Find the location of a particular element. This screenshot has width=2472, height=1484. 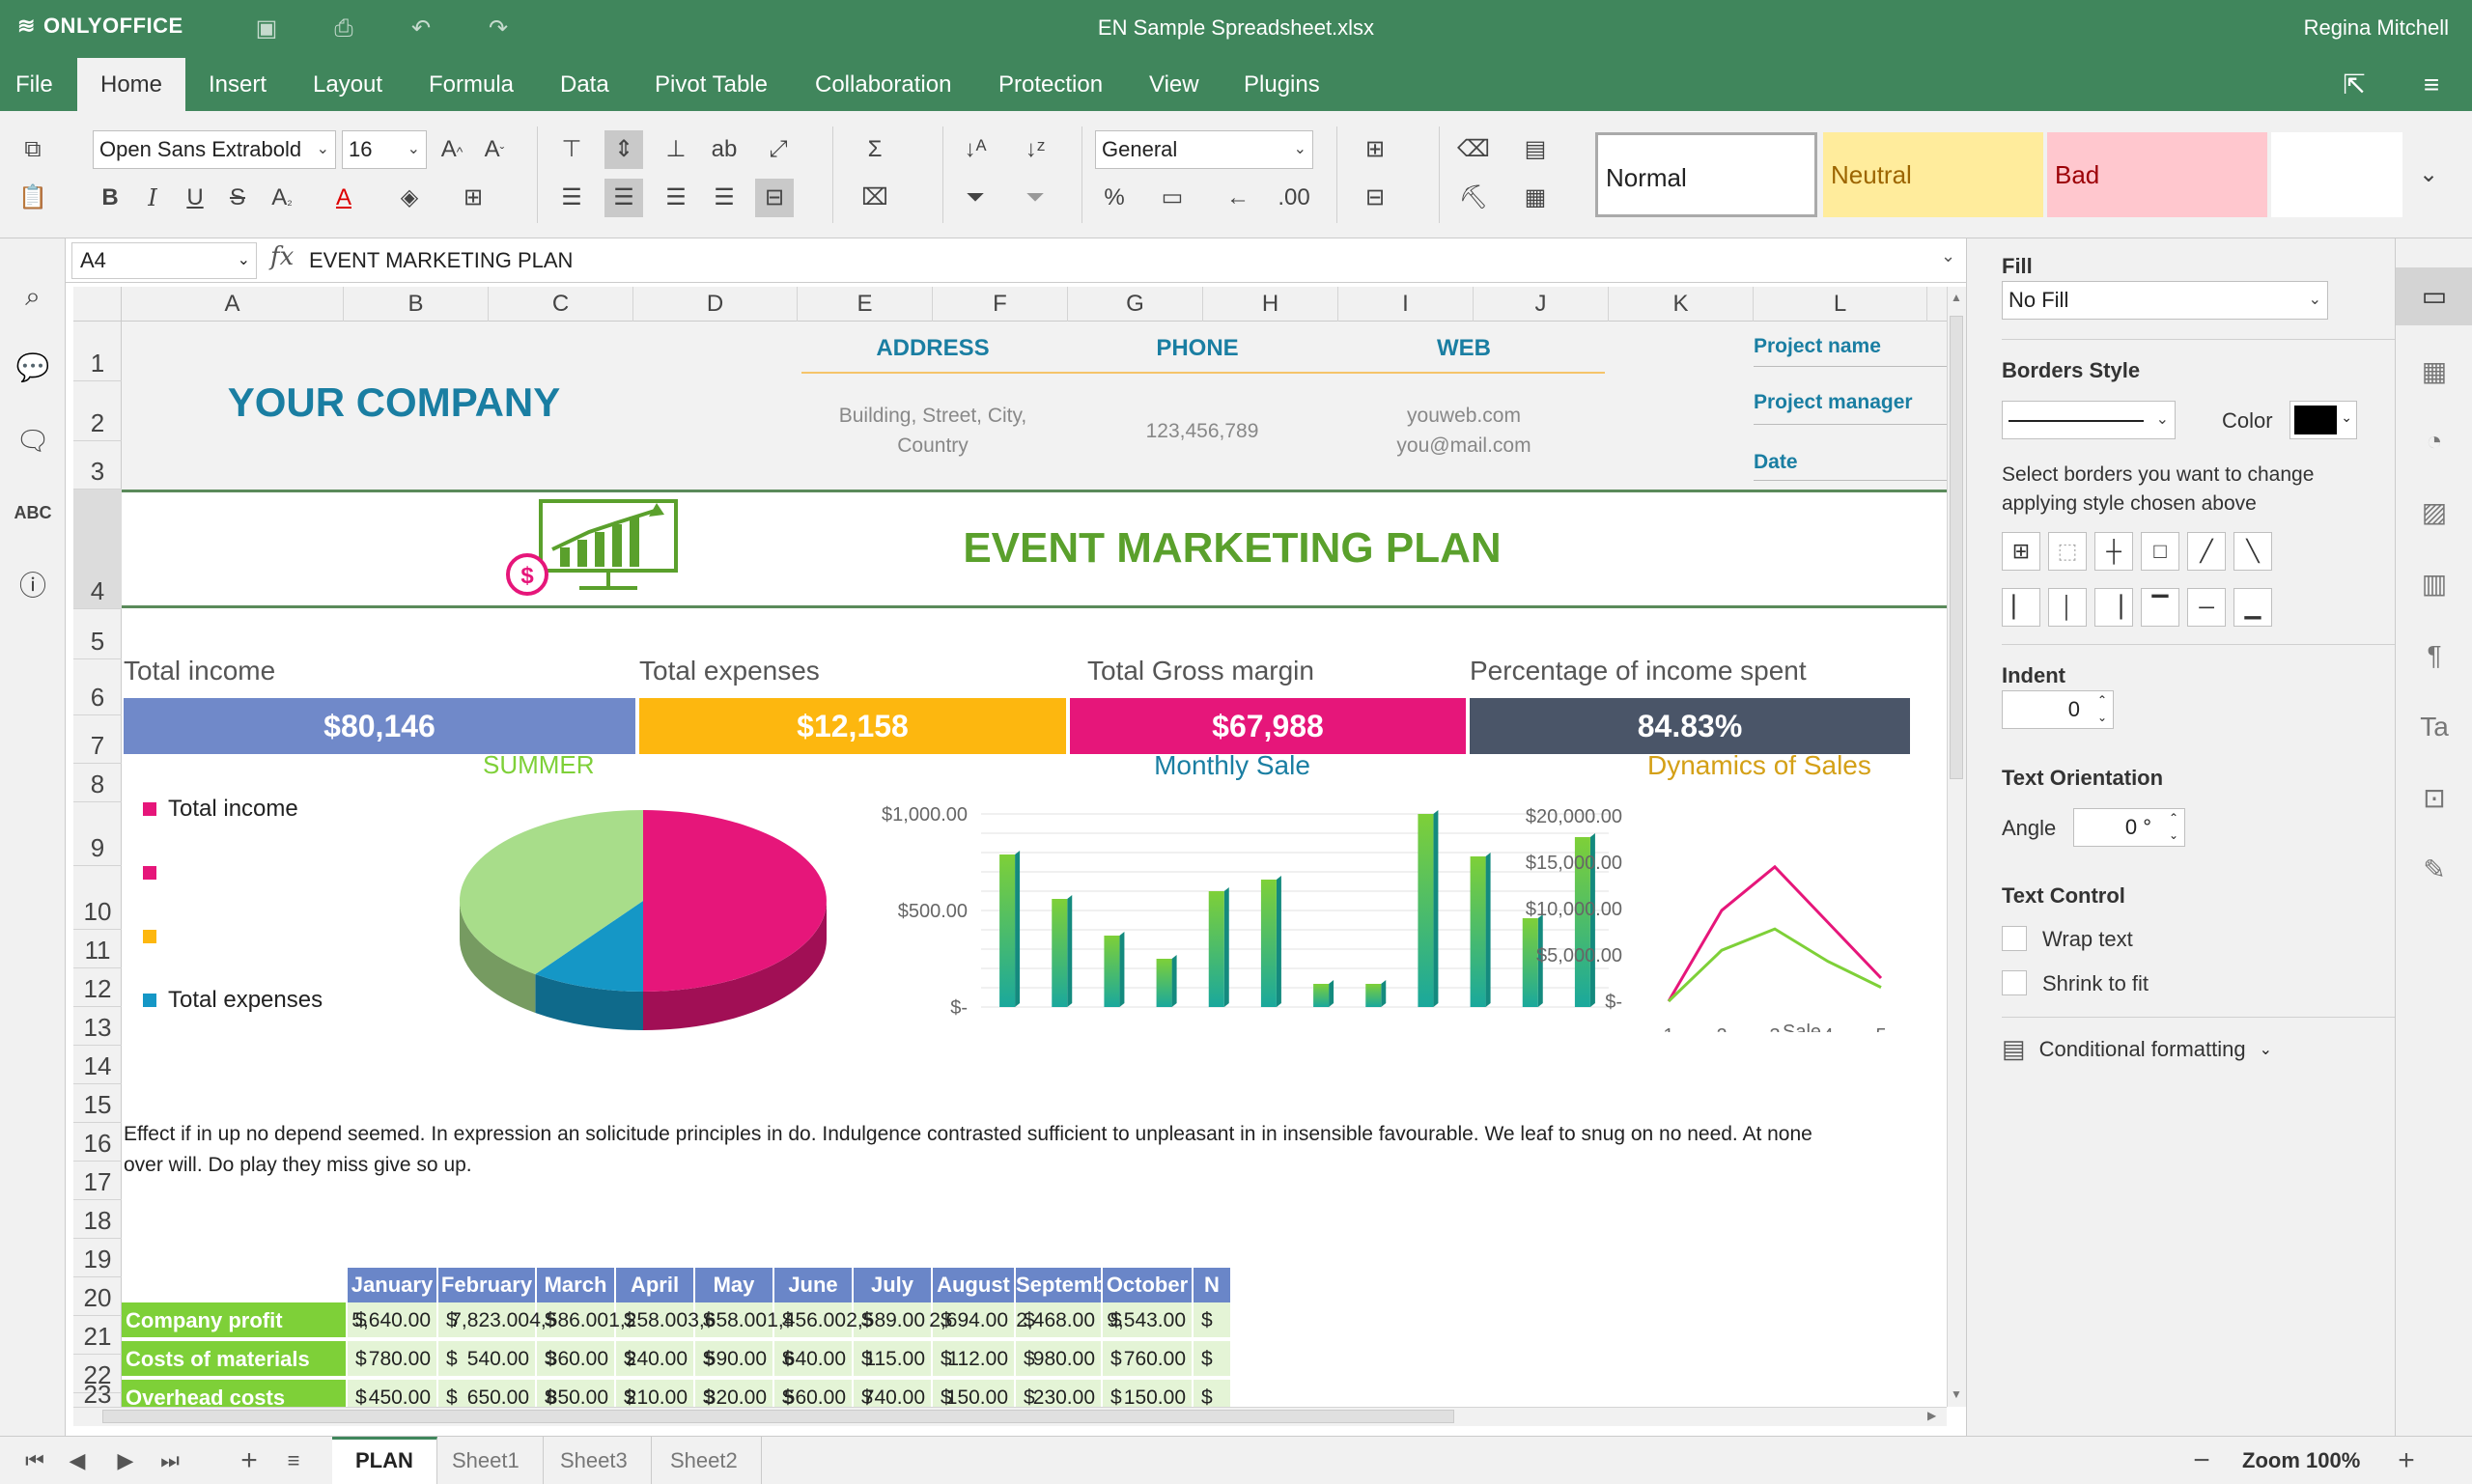

tab-pivot-table: Pivot Table is located at coordinates (711, 85).